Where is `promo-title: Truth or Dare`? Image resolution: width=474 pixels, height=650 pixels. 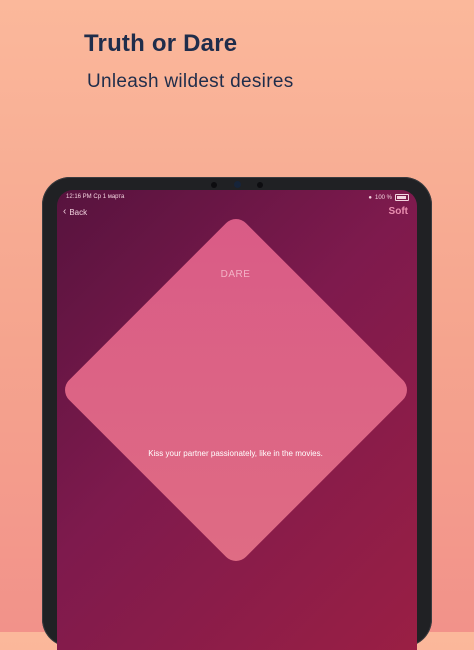 promo-title: Truth or Dare is located at coordinates (161, 43).